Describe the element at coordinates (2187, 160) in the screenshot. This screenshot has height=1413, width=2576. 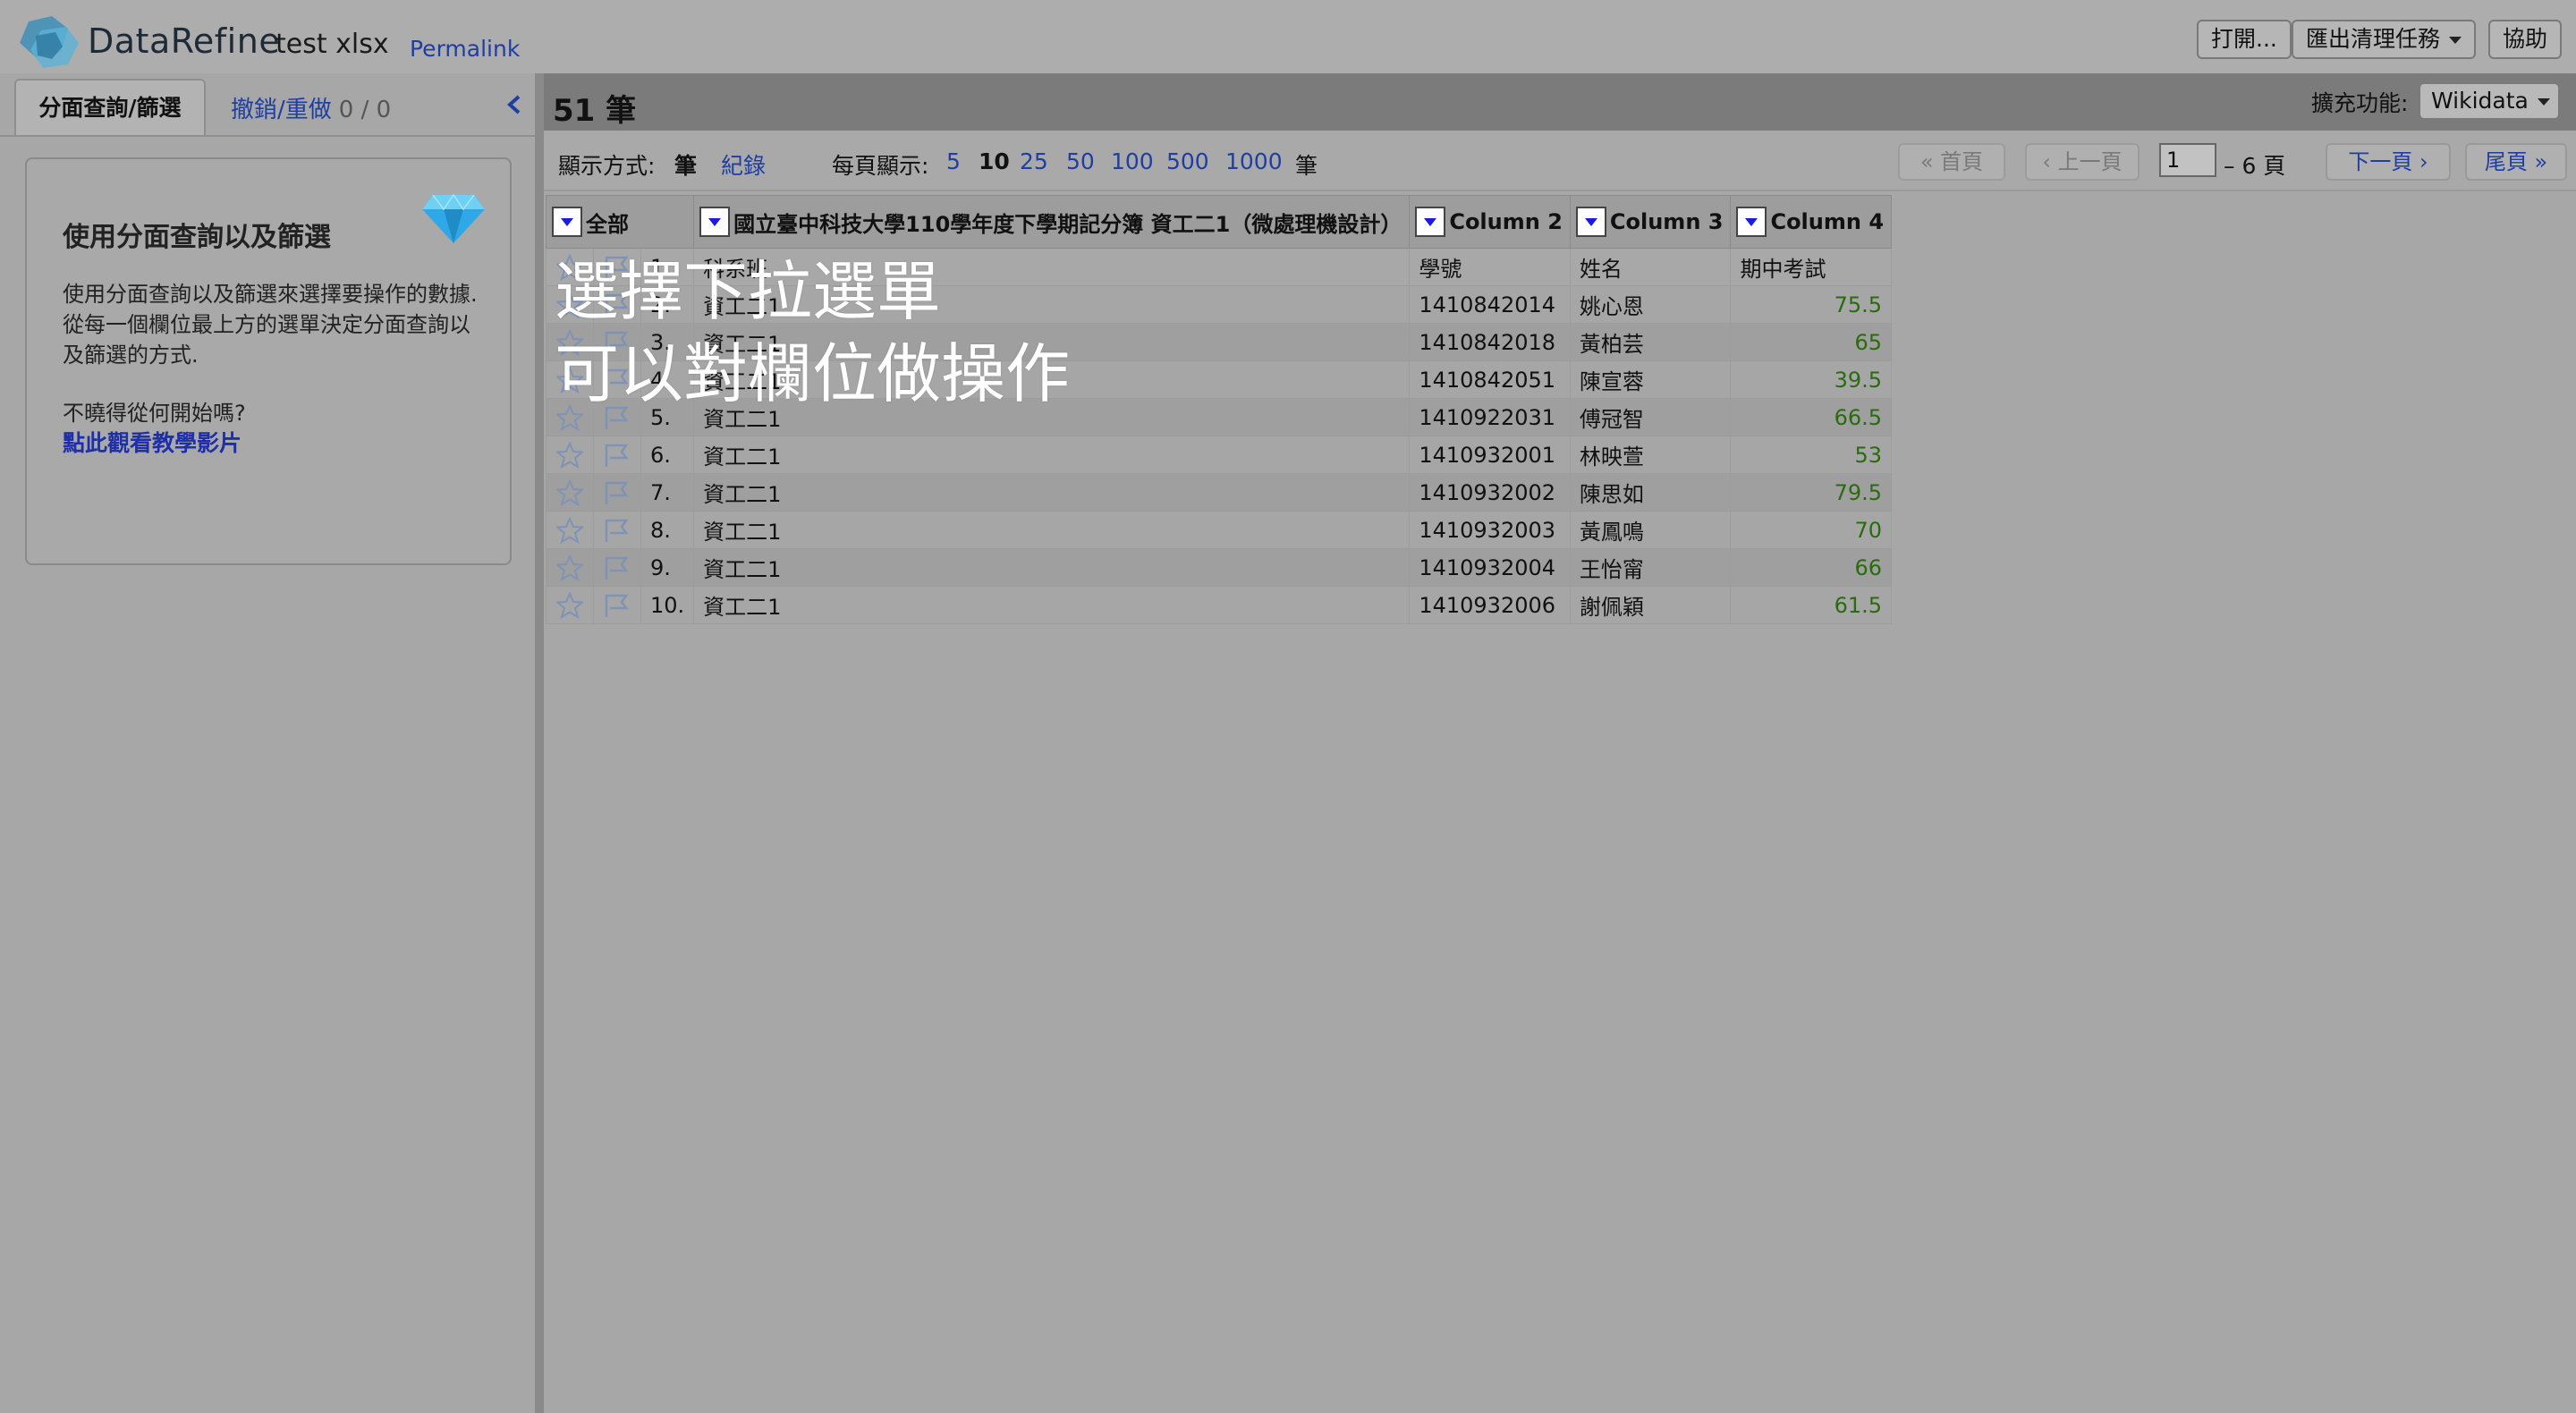
I see `page-number-input` at that location.